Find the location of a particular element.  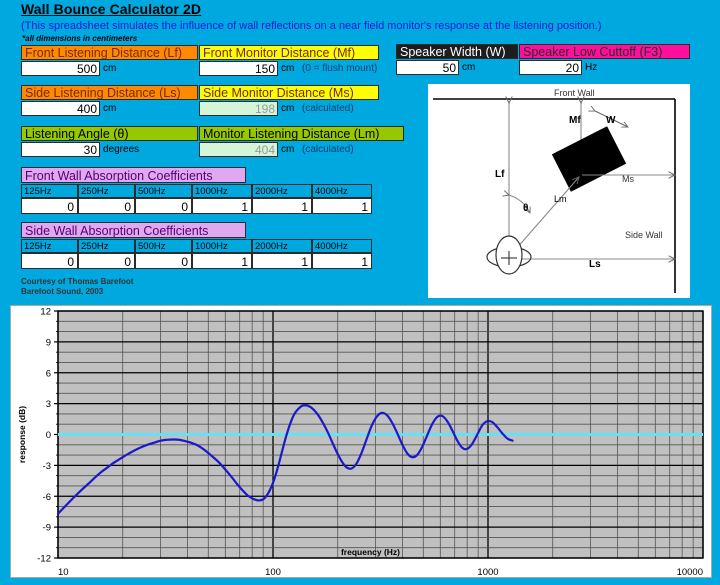

input-front-monitor-distance: 150 is located at coordinates (238, 68).